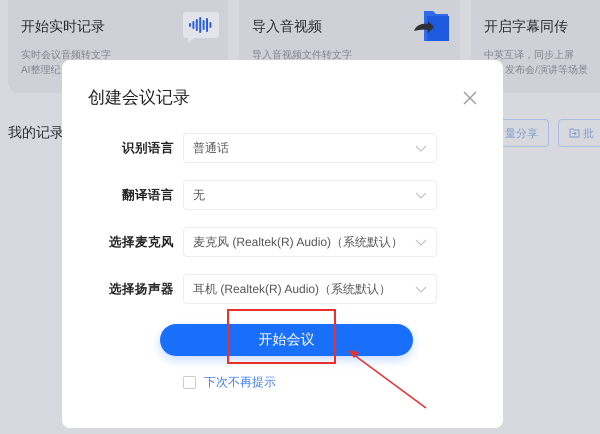 The height and width of the screenshot is (434, 600). Describe the element at coordinates (432, 26) in the screenshot. I see `folder-icon` at that location.